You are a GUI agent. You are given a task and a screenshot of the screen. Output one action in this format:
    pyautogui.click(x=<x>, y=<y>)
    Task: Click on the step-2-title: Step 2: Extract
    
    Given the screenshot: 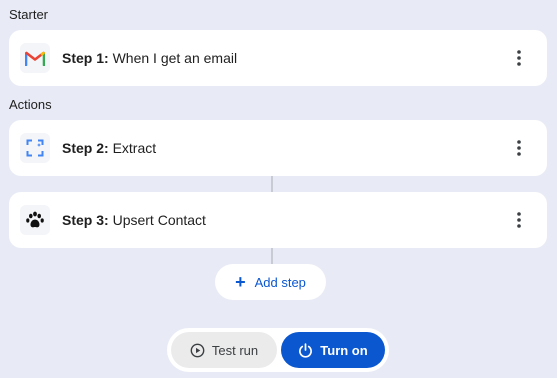 What is the action you would take?
    pyautogui.click(x=283, y=148)
    